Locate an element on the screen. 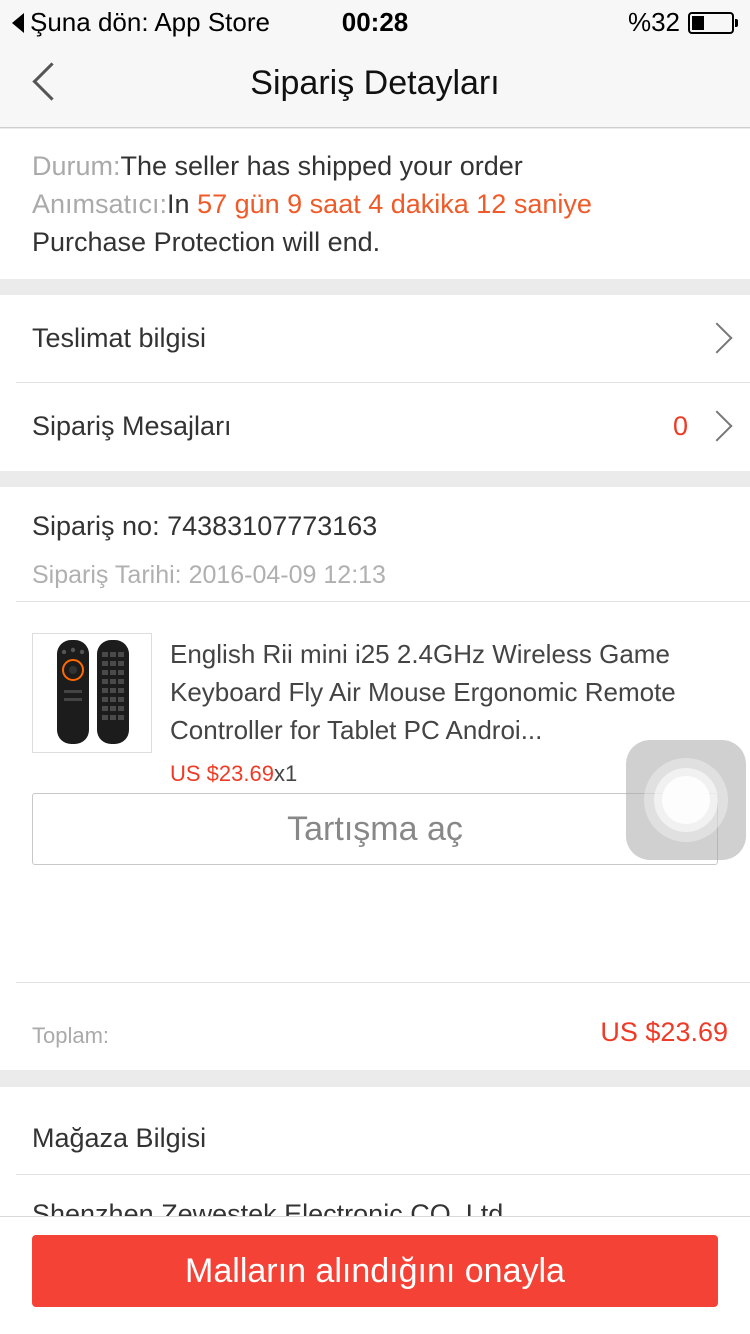 The width and height of the screenshot is (750, 1334). assistive-touch-center is located at coordinates (686, 800).